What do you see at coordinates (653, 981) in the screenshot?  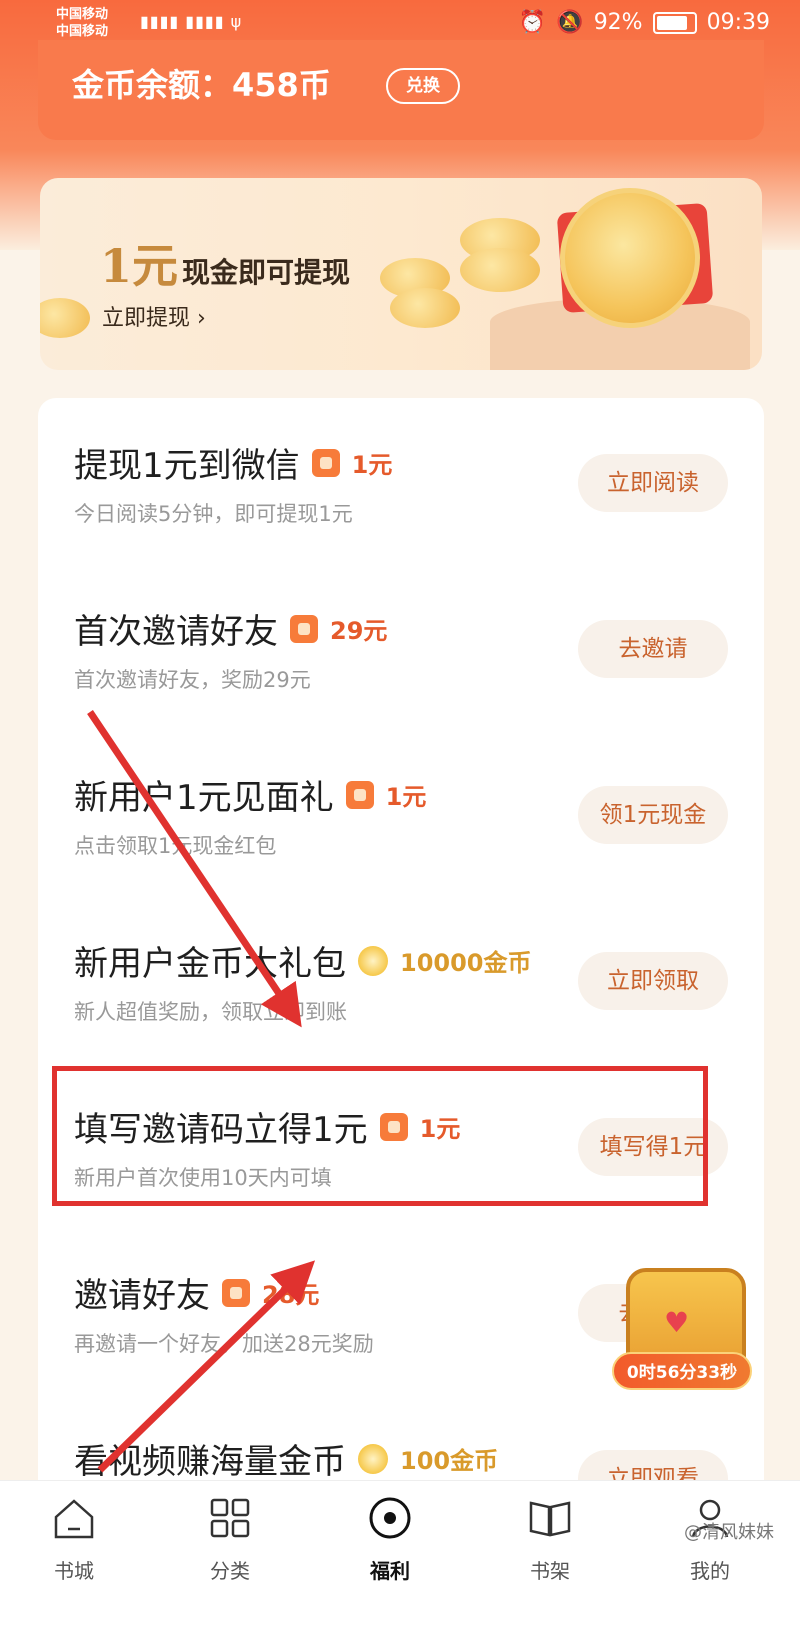 I see `task-action-button: 立即领取` at bounding box center [653, 981].